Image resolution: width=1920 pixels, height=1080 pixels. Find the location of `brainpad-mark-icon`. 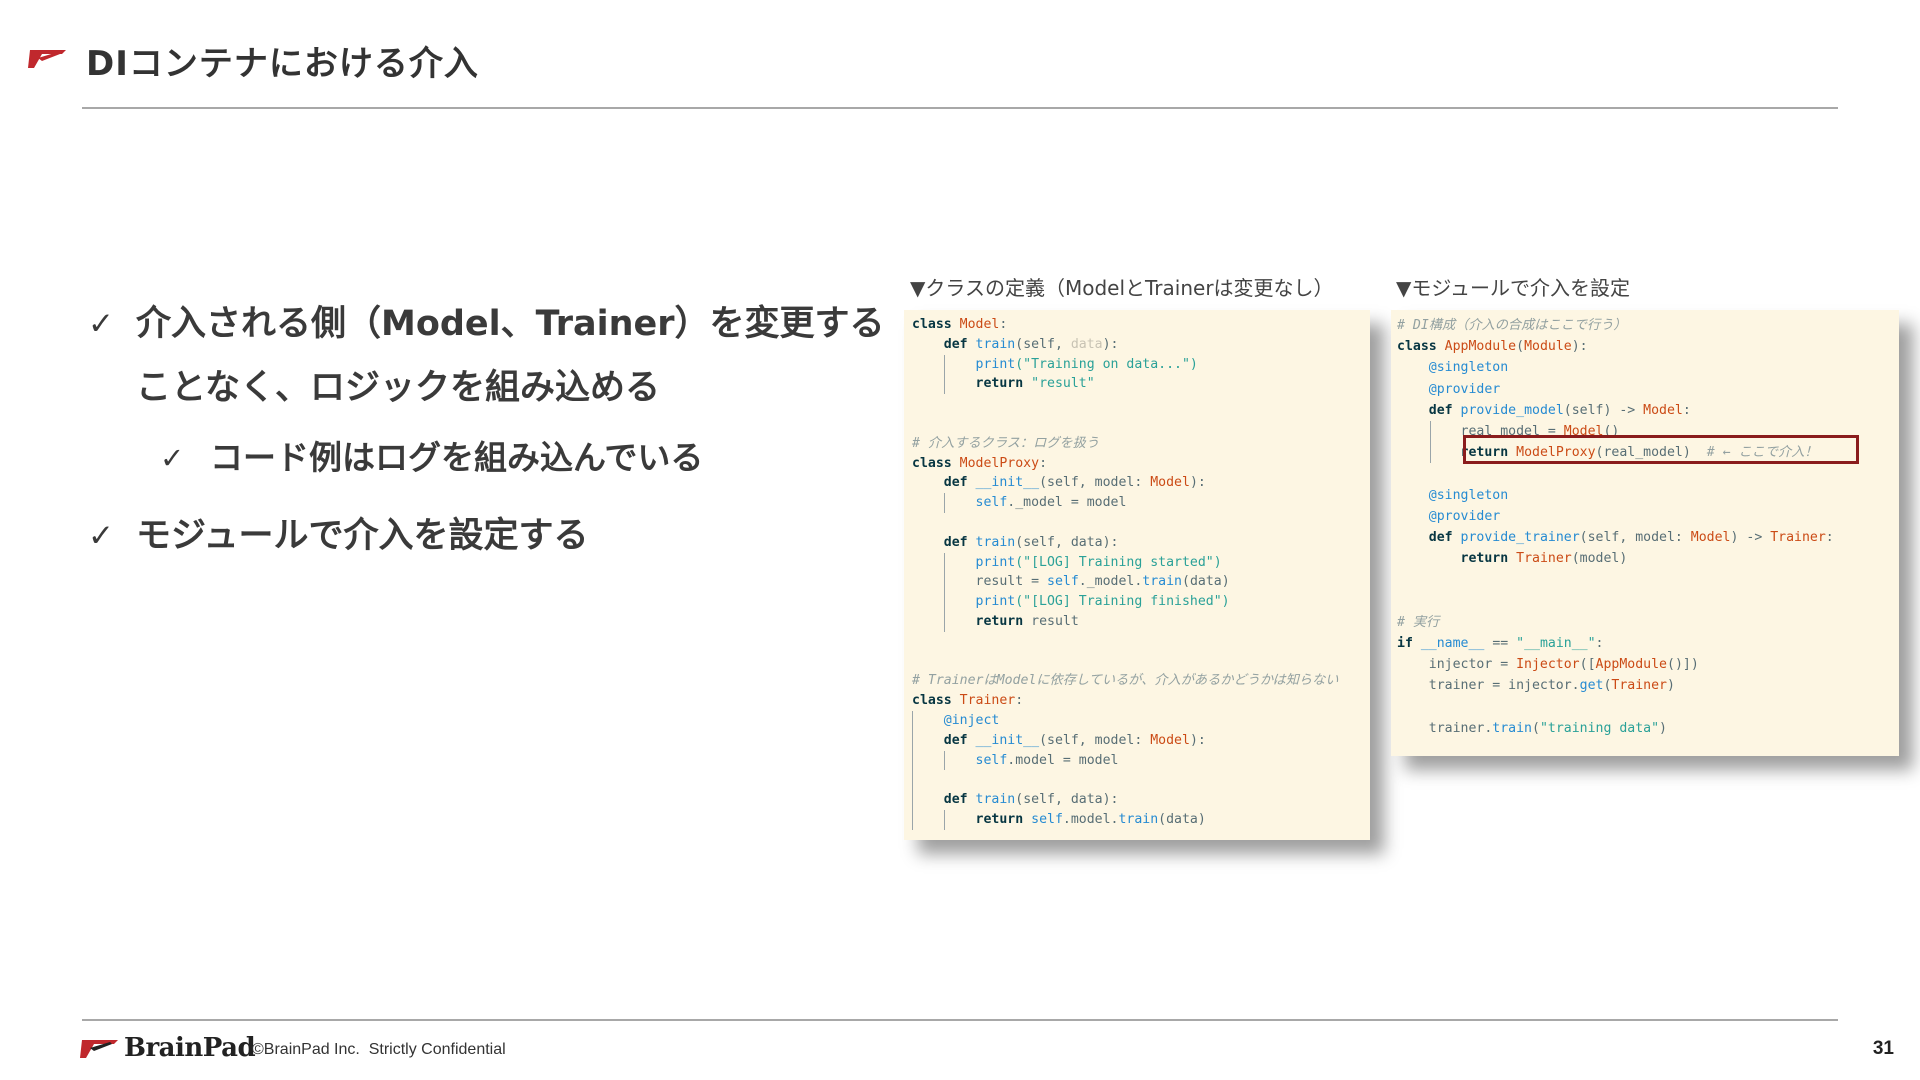

brainpad-mark-icon is located at coordinates (47, 59).